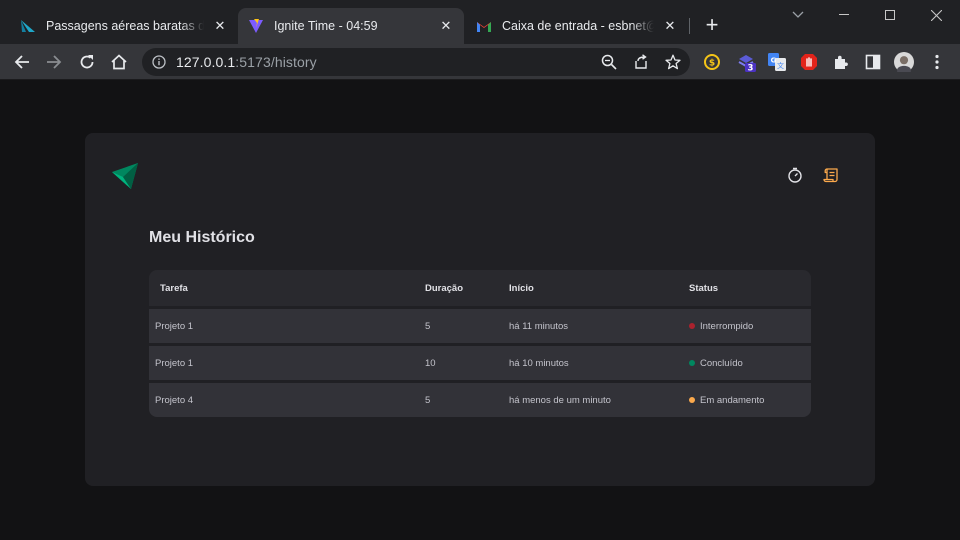 The image size is (960, 540). What do you see at coordinates (430, 363) in the screenshot?
I see `duration-cell: 10` at bounding box center [430, 363].